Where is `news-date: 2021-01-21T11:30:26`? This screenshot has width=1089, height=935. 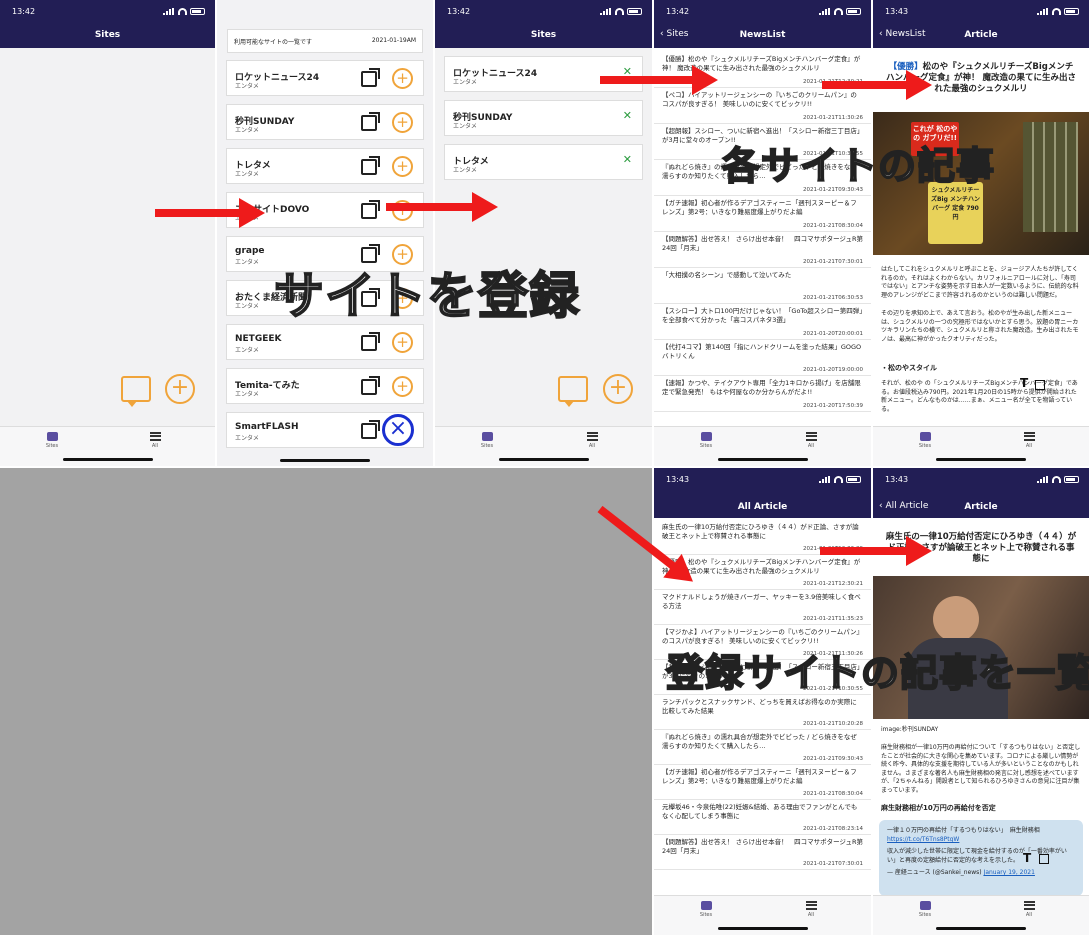
news-date: 2021-01-21T11:30:26 is located at coordinates (832, 118).